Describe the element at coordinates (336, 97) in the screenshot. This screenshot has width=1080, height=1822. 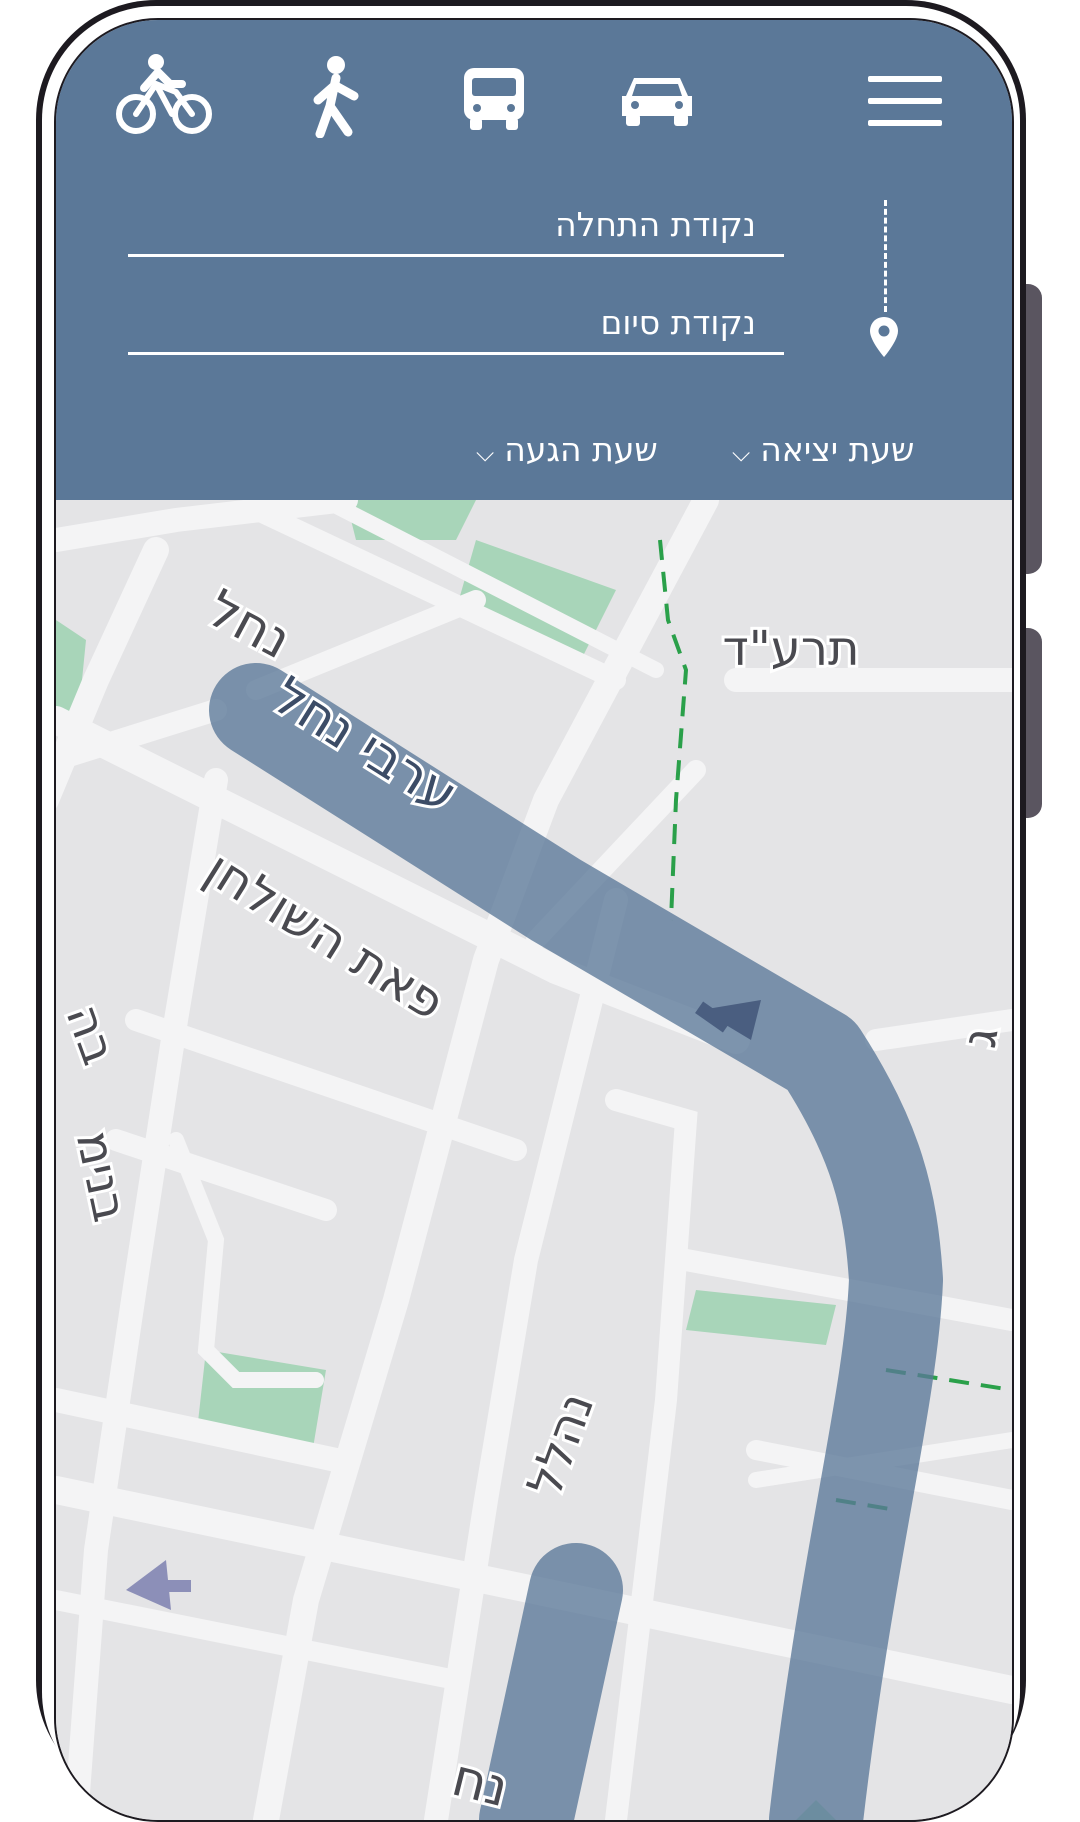
I see `walk-icon` at that location.